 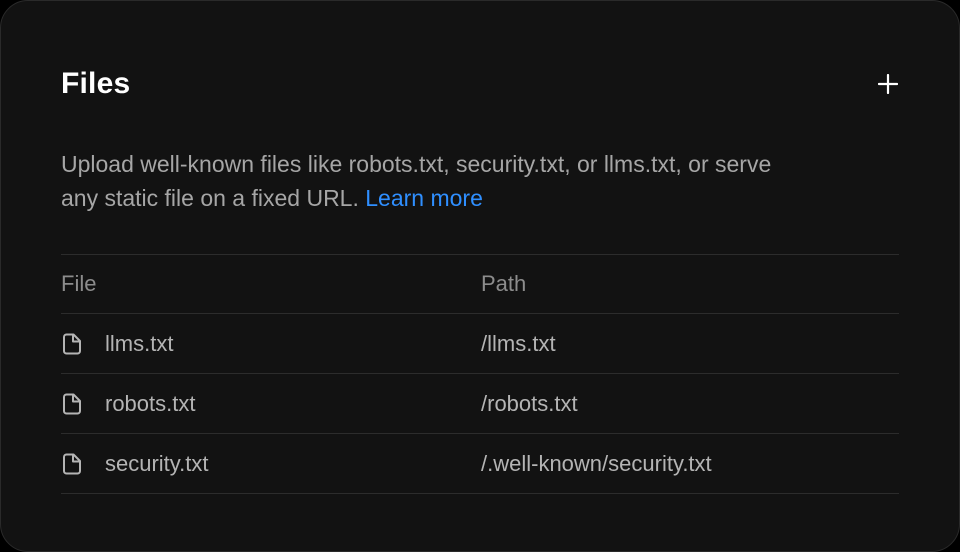 What do you see at coordinates (271, 404) in the screenshot?
I see `file-cell: robots.txt` at bounding box center [271, 404].